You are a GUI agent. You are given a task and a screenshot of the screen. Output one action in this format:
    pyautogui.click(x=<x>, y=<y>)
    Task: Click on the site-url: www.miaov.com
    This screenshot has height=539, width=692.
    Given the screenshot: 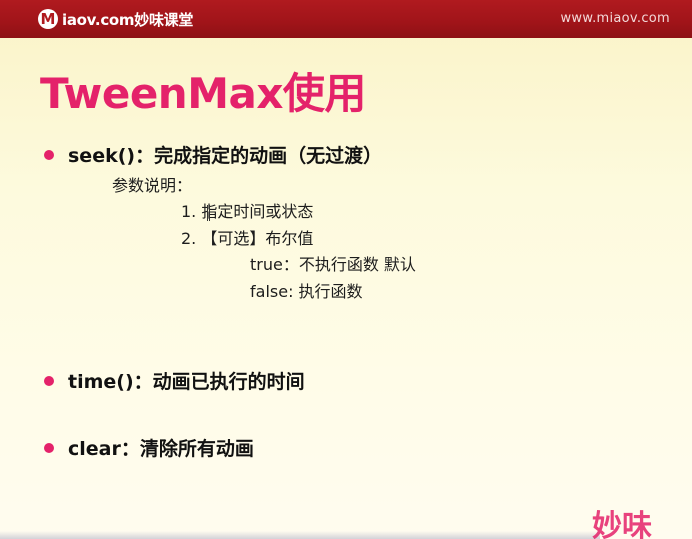 What is the action you would take?
    pyautogui.click(x=615, y=18)
    